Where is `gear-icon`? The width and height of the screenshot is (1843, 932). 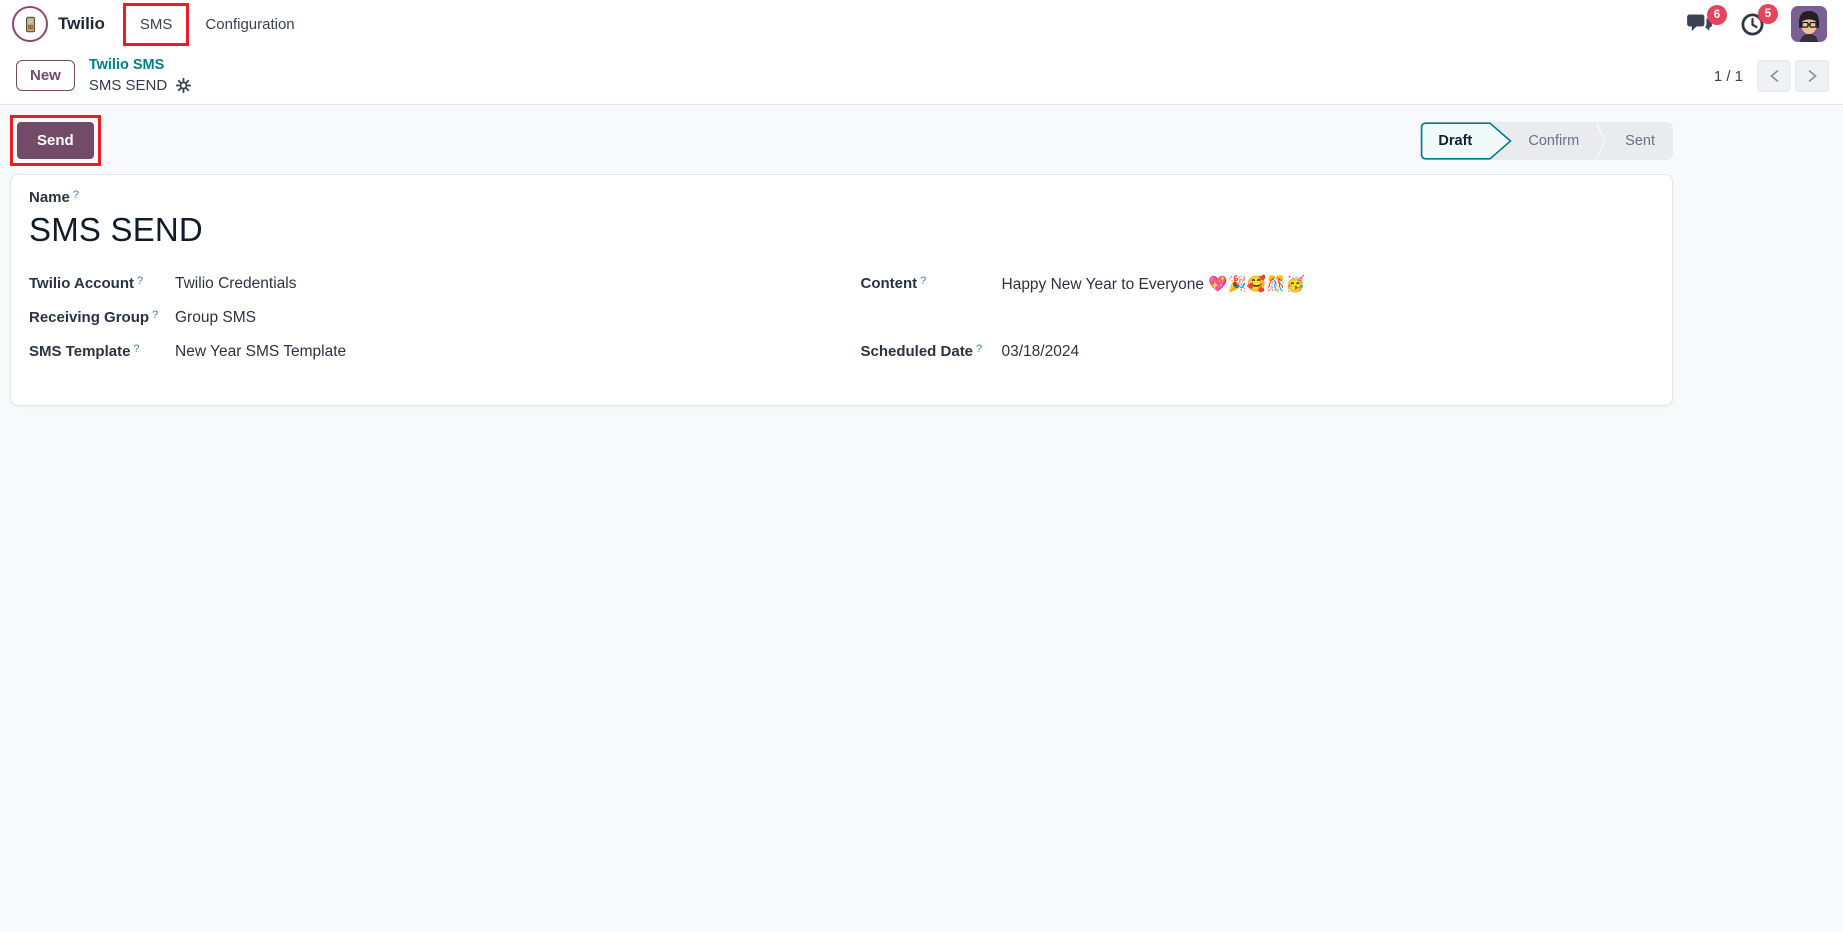 gear-icon is located at coordinates (184, 86).